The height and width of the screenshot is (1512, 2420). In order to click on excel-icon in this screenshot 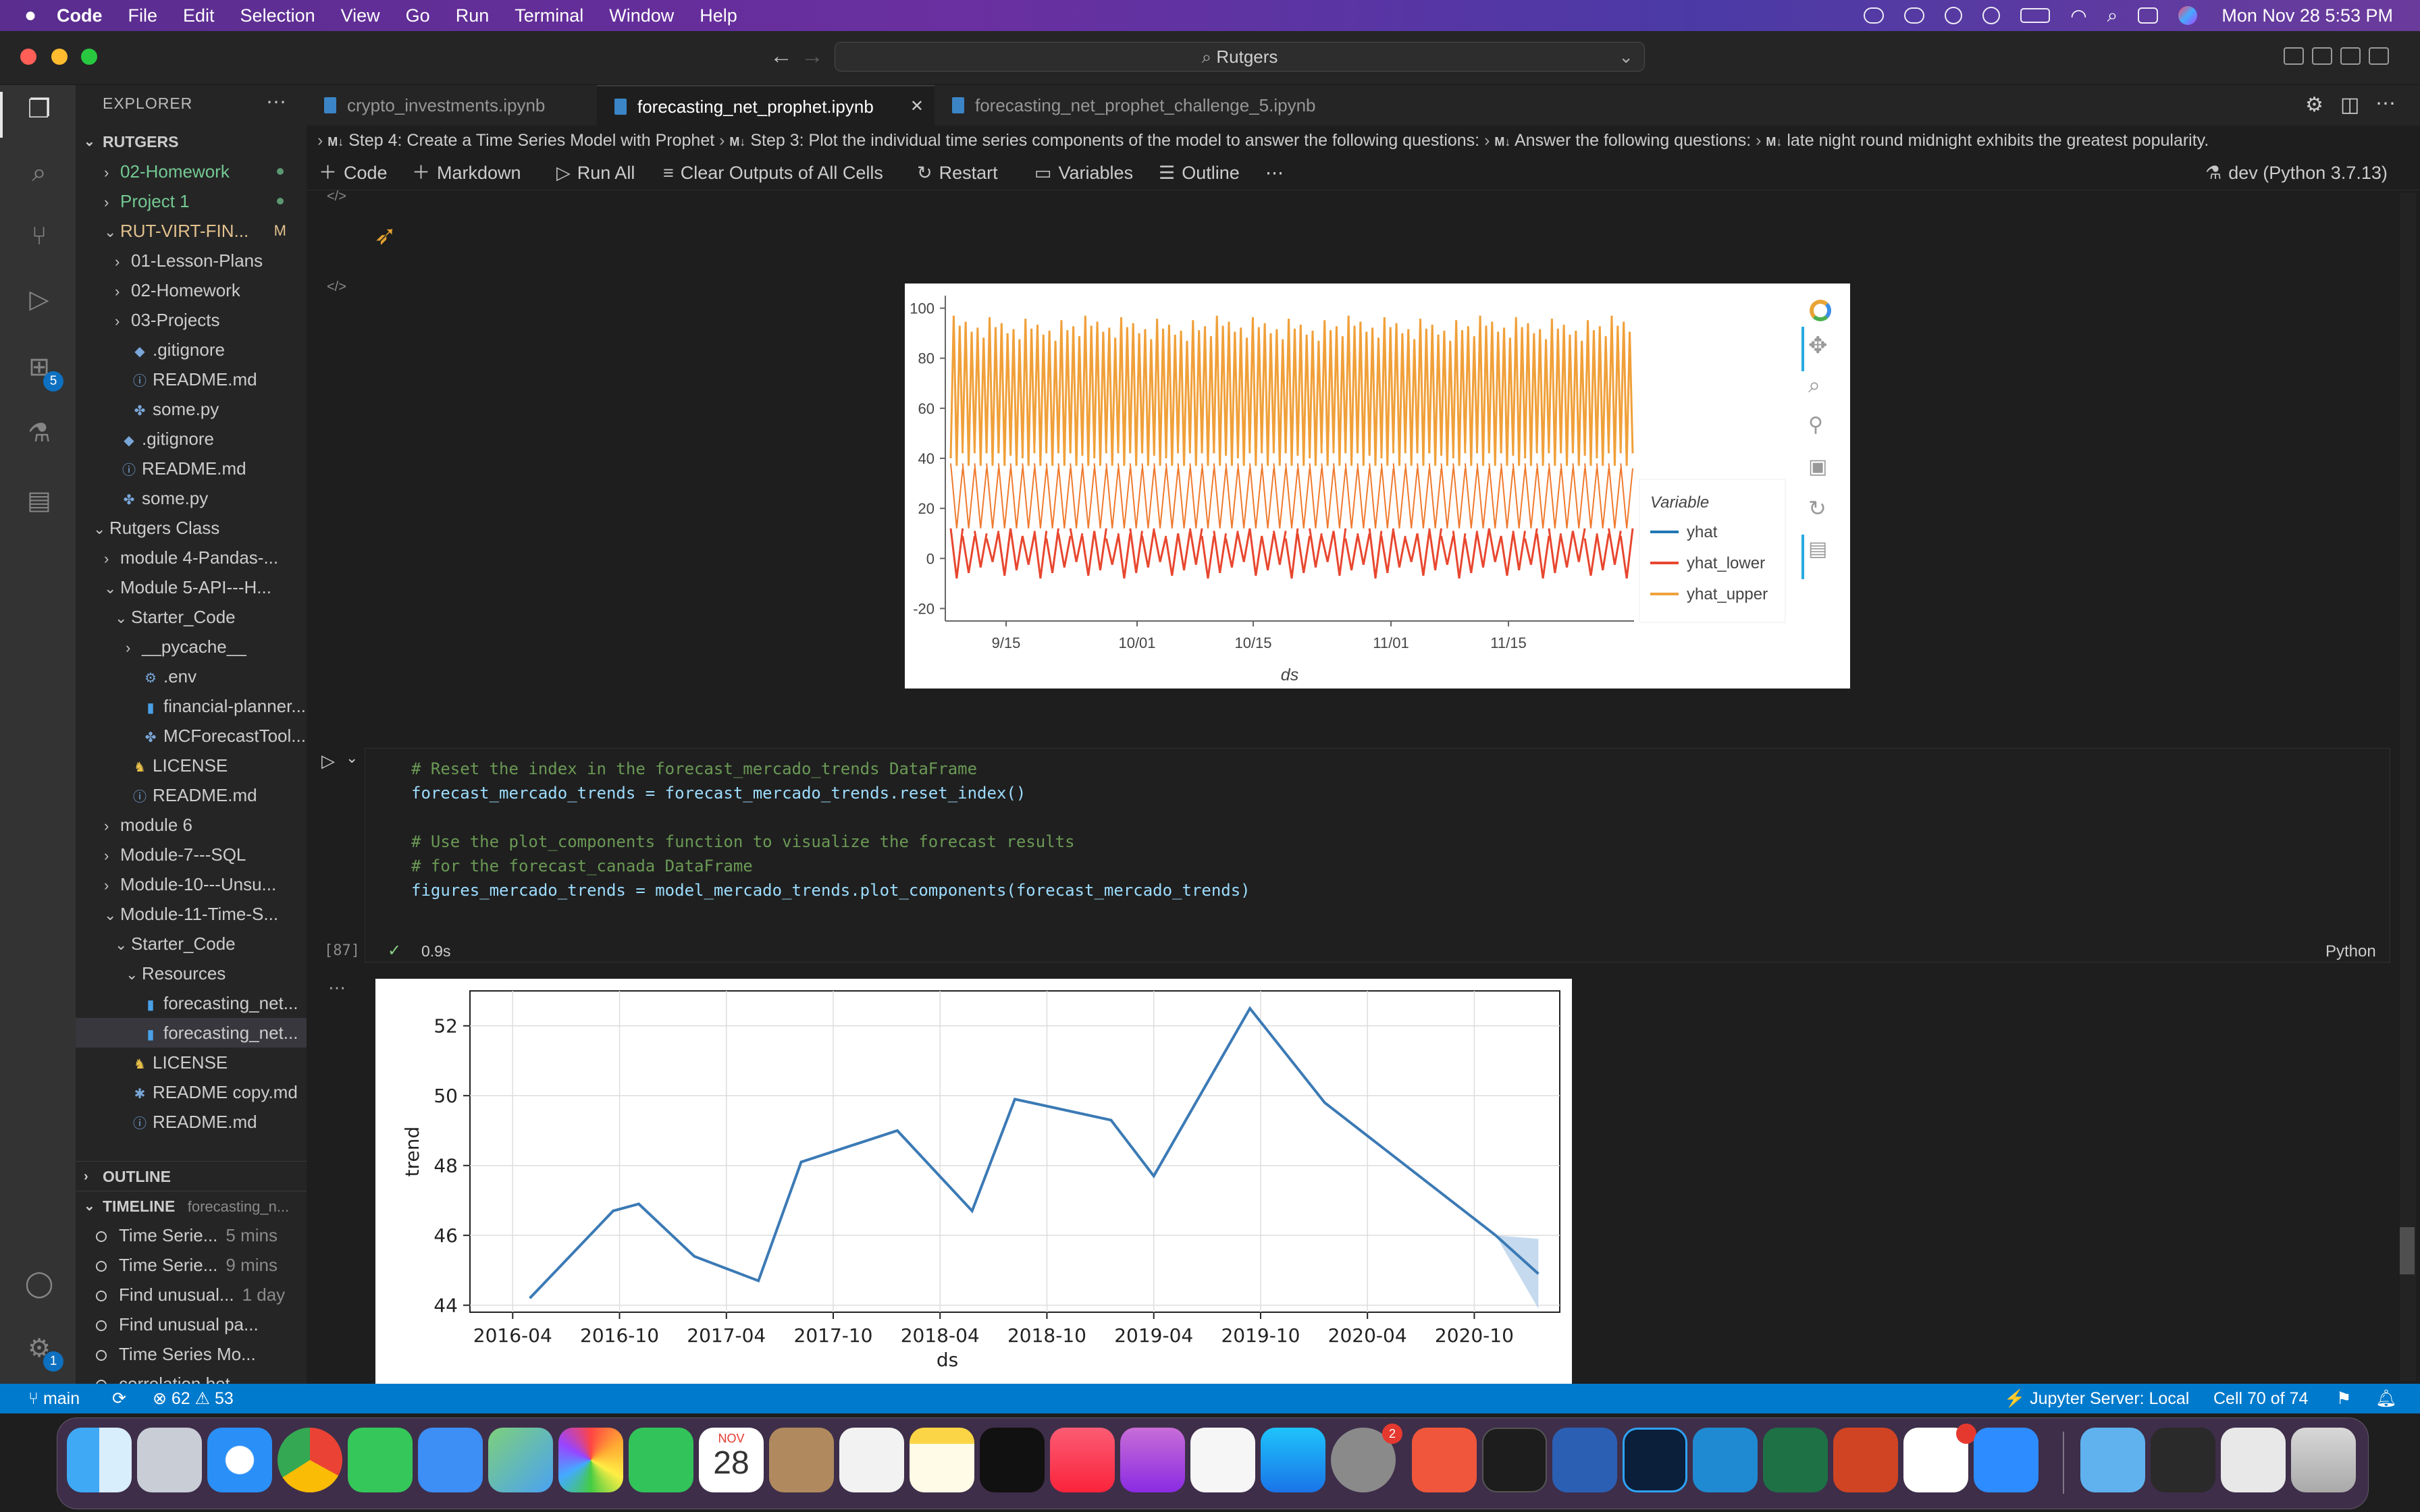, I will do `click(1795, 1460)`.